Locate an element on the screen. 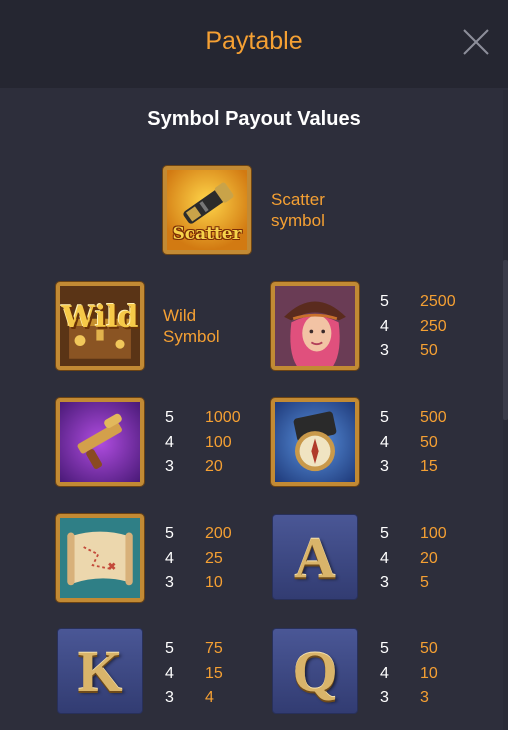 This screenshot has height=730, width=508. letter-q-symbol-icon: Q is located at coordinates (315, 671).